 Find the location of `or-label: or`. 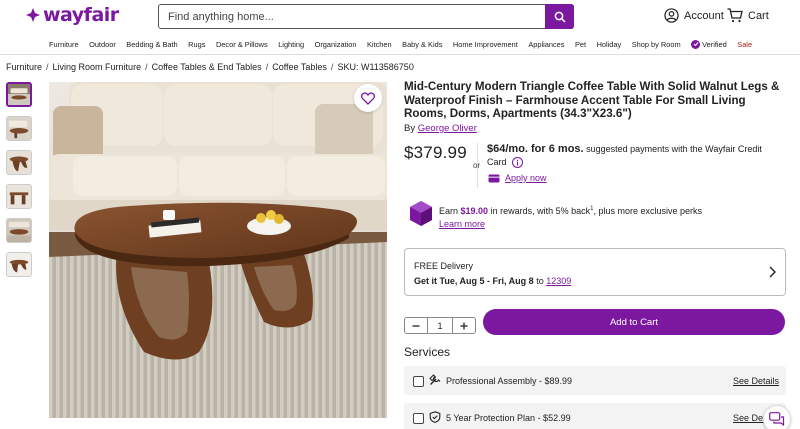

or-label: or is located at coordinates (477, 165).